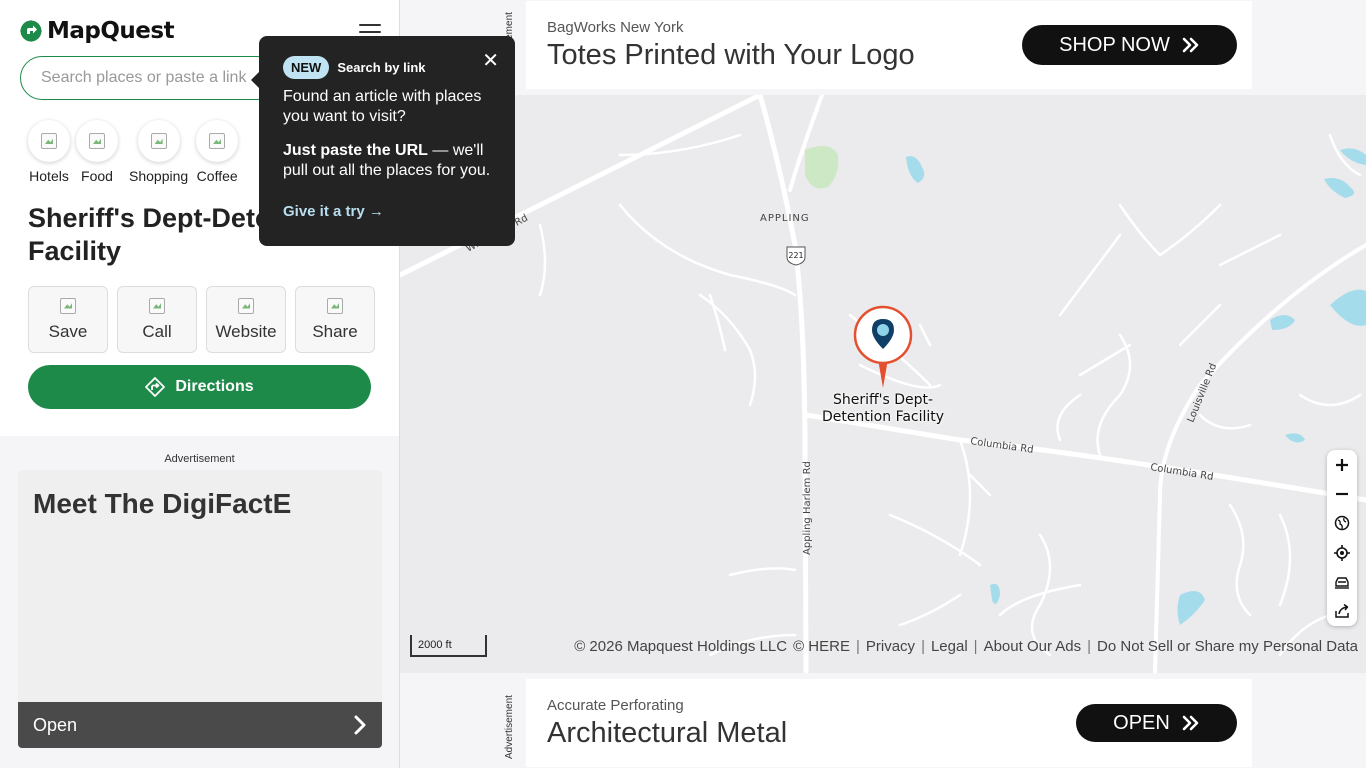  I want to click on popover-title: Search by link, so click(381, 67).